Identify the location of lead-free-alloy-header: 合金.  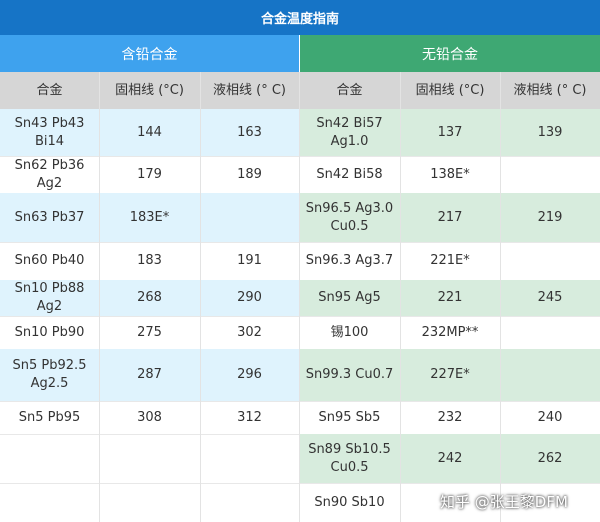
(349, 90).